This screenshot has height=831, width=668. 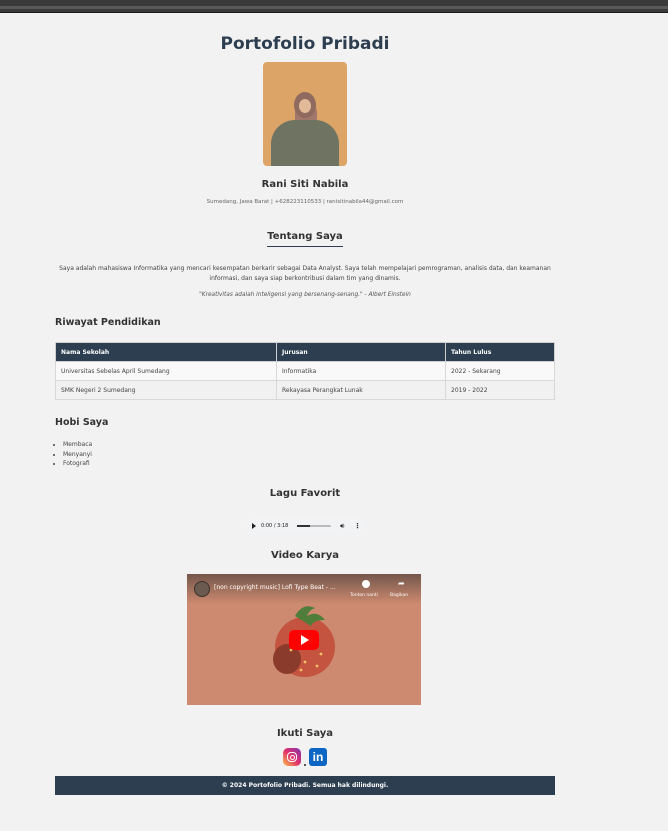 What do you see at coordinates (500, 371) in the screenshot?
I see `table-cell: 2022 - Sekarang` at bounding box center [500, 371].